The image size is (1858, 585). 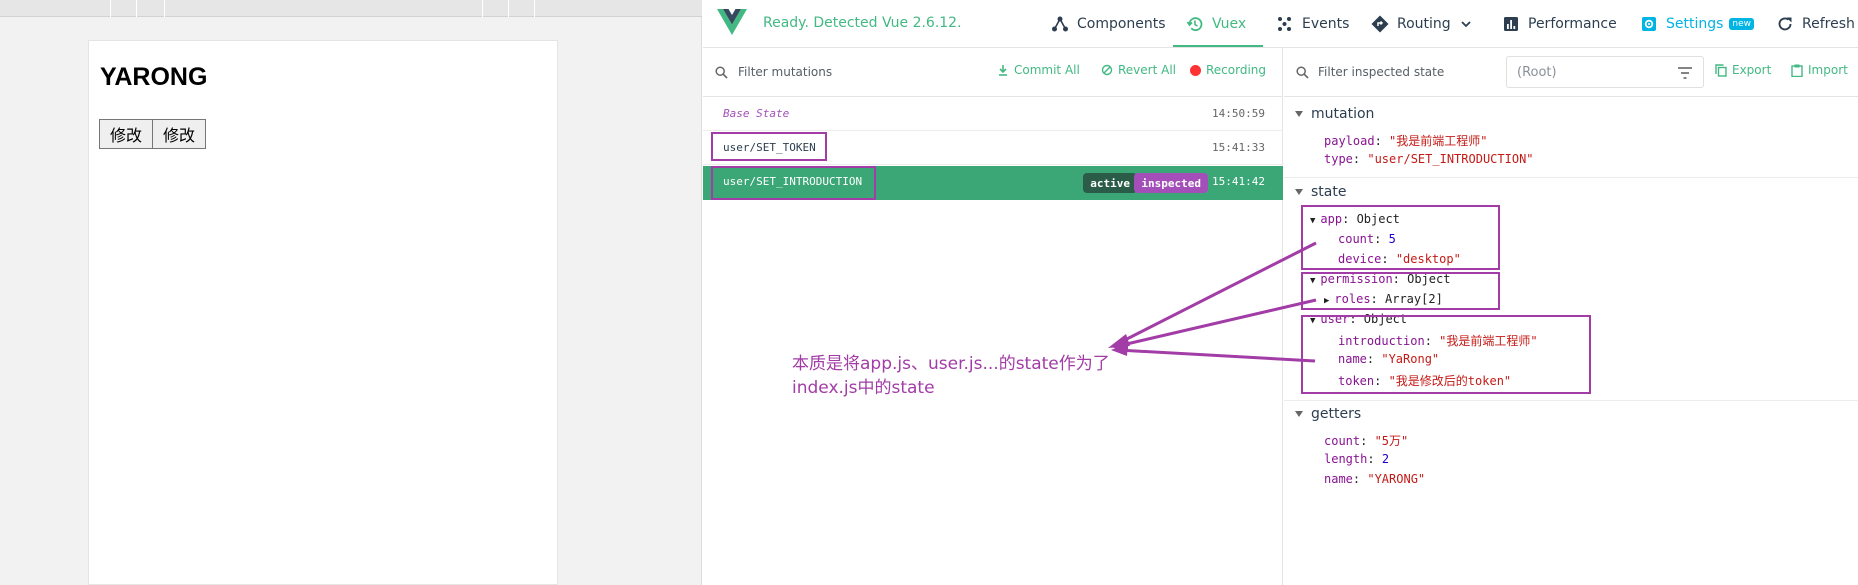 What do you see at coordinates (951, 364) in the screenshot?
I see `annotation-line-1: 本质是将app.js、user.js...的state作为了` at bounding box center [951, 364].